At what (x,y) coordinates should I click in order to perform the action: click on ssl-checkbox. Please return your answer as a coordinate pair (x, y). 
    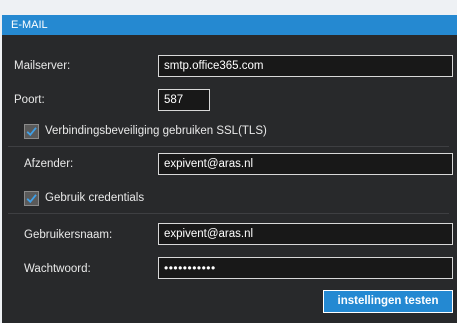
    Looking at the image, I should click on (31, 131).